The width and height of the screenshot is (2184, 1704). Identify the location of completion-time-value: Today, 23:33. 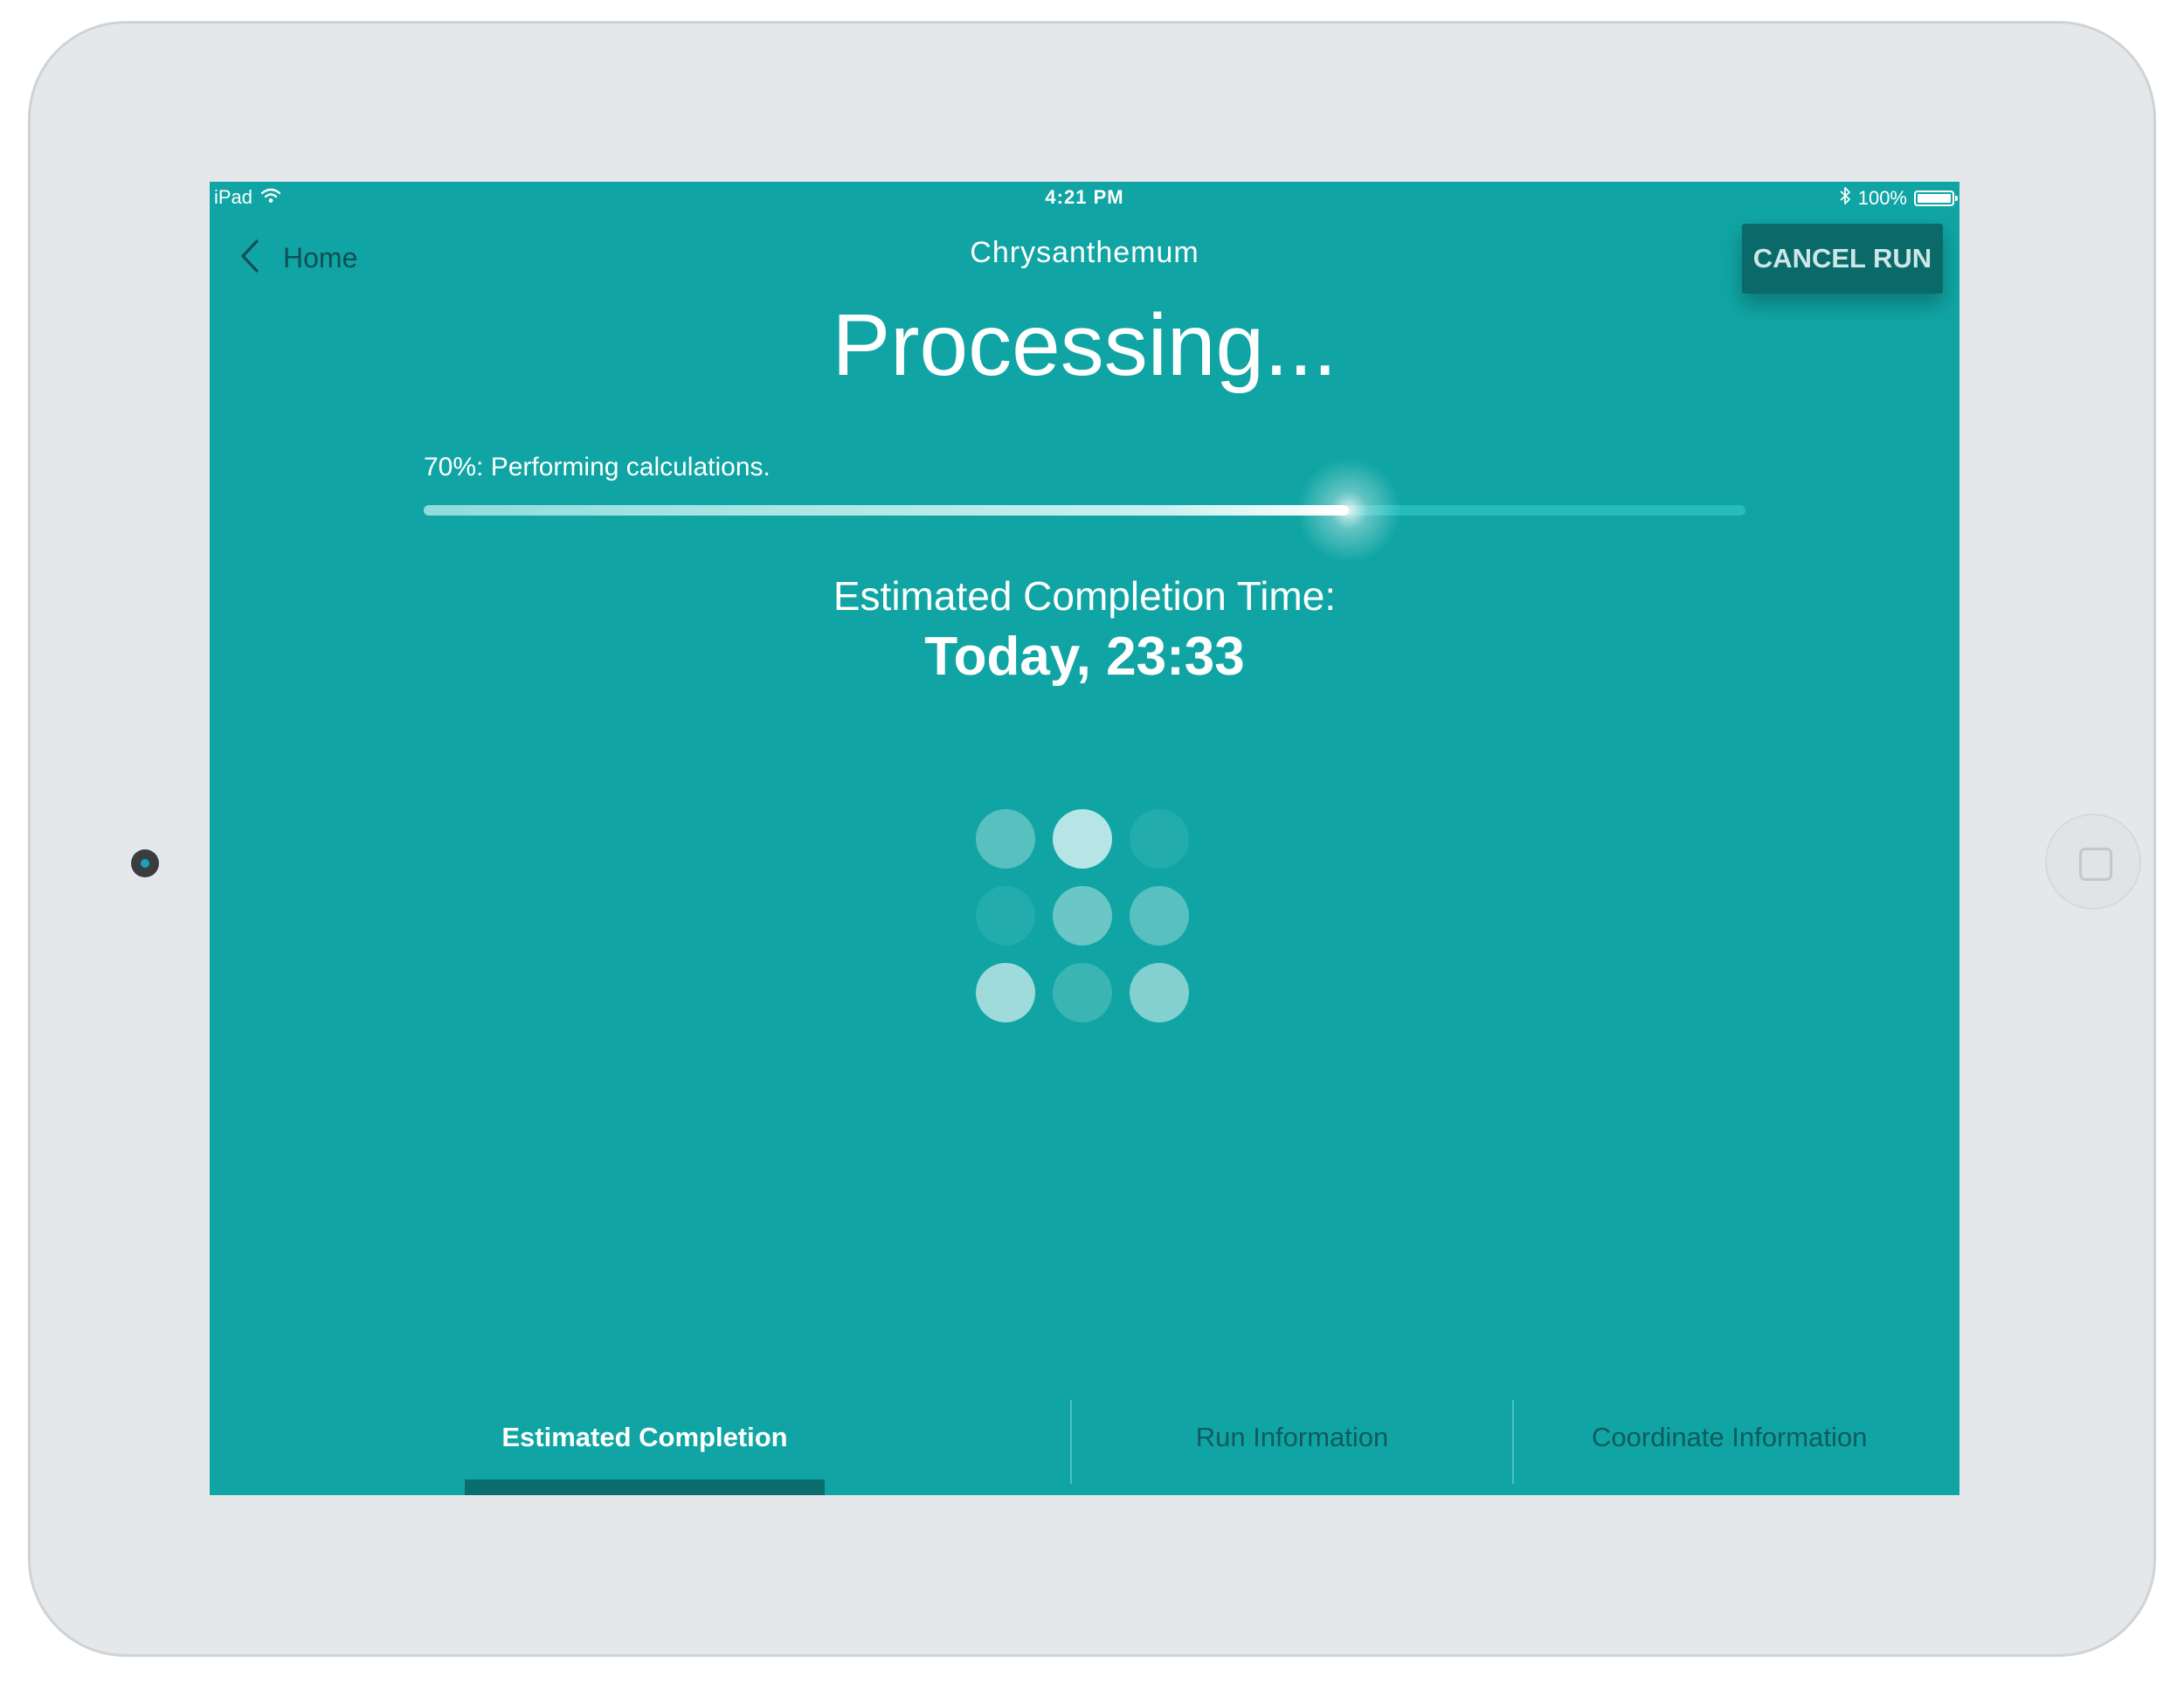
(1084, 657).